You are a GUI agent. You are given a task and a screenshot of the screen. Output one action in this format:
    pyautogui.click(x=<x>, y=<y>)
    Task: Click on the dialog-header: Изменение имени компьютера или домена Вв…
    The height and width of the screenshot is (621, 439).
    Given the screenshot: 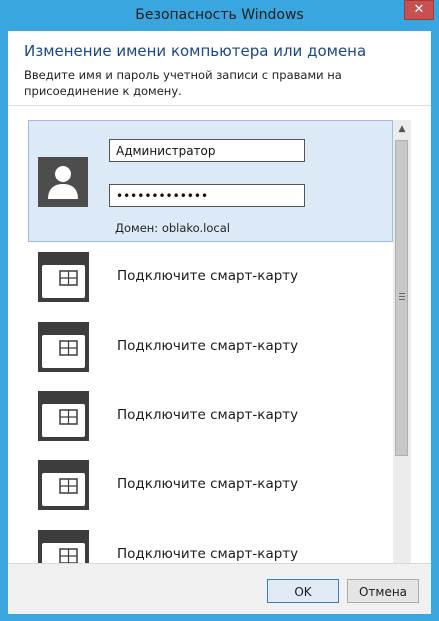 What is the action you would take?
    pyautogui.click(x=219, y=68)
    